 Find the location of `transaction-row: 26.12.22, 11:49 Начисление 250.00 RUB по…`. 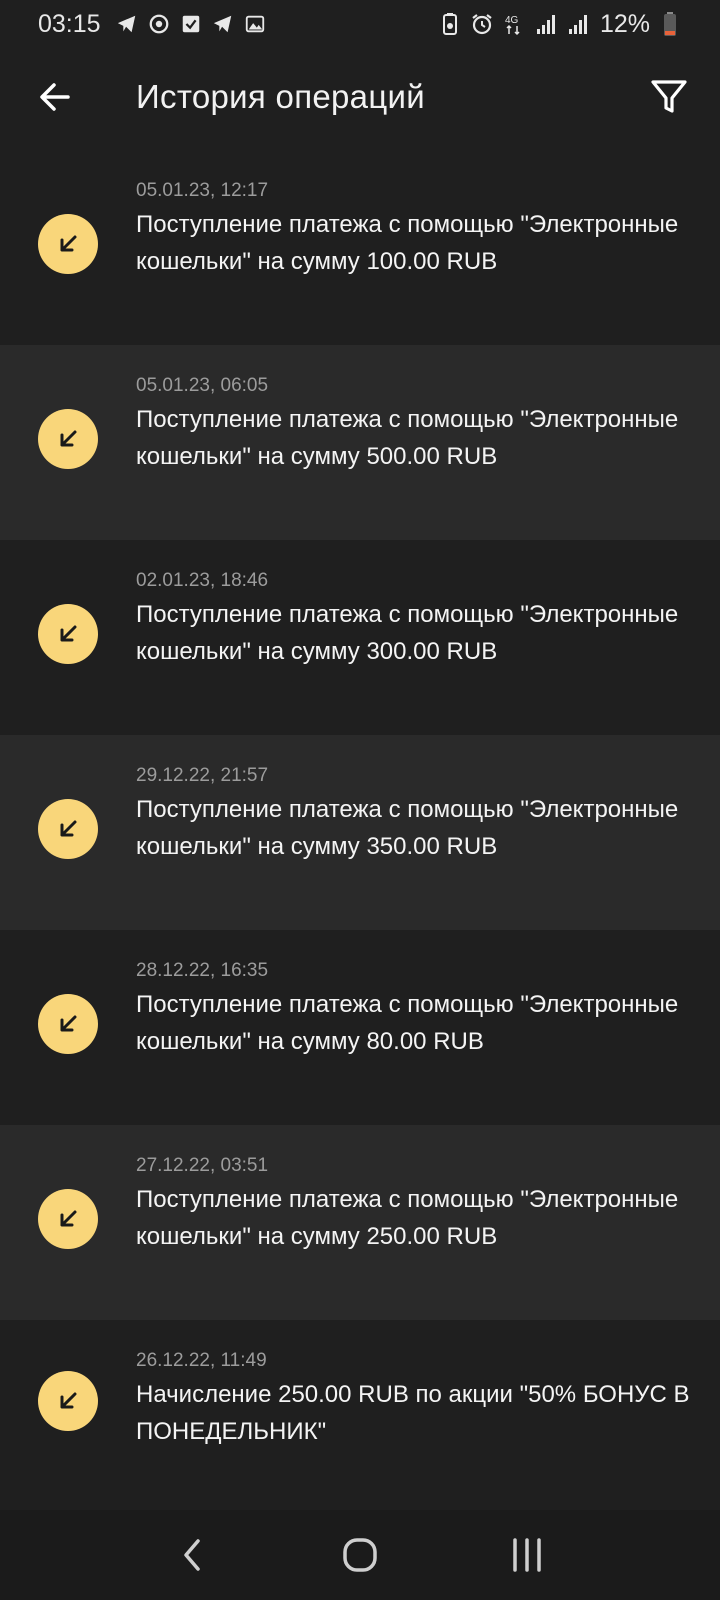

transaction-row: 26.12.22, 11:49 Начисление 250.00 RUB по… is located at coordinates (360, 1398).